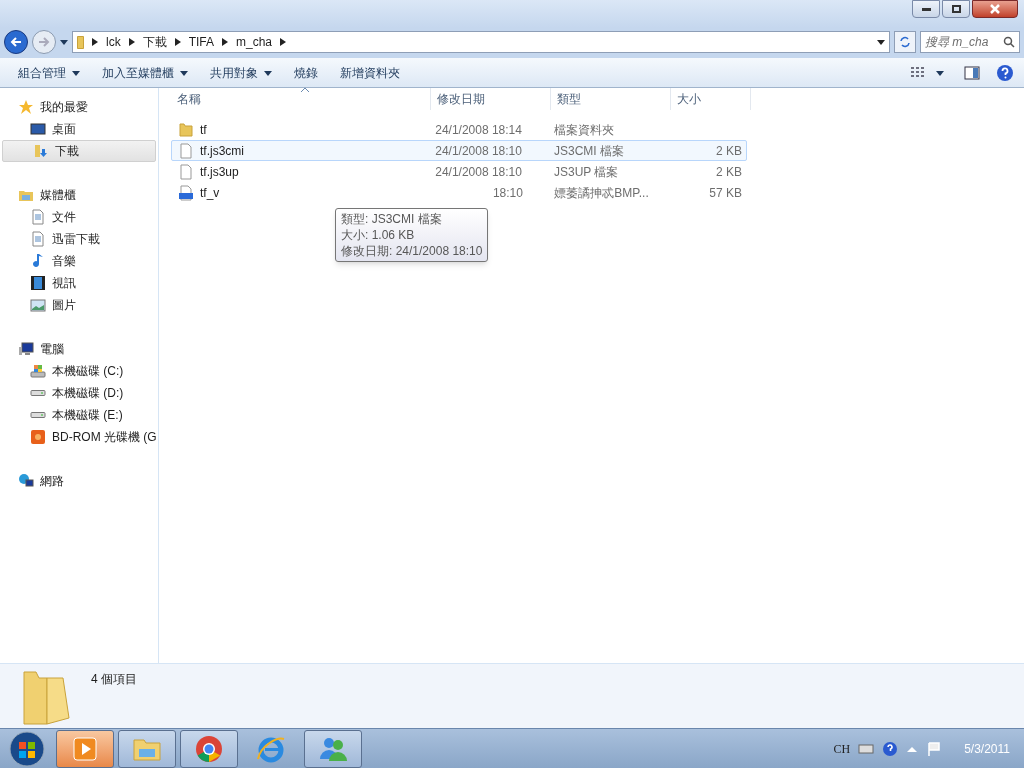  I want to click on file-name: tf, so click(203, 130).